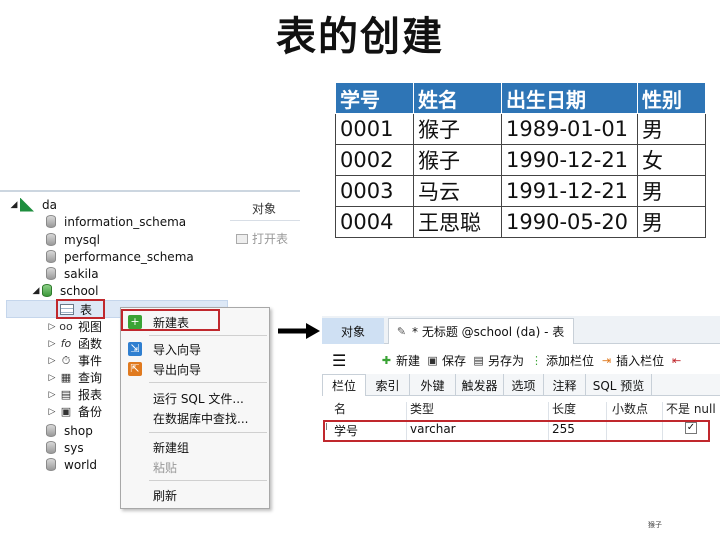  What do you see at coordinates (671, 160) in the screenshot?
I see `table-cell: 女` at bounding box center [671, 160].